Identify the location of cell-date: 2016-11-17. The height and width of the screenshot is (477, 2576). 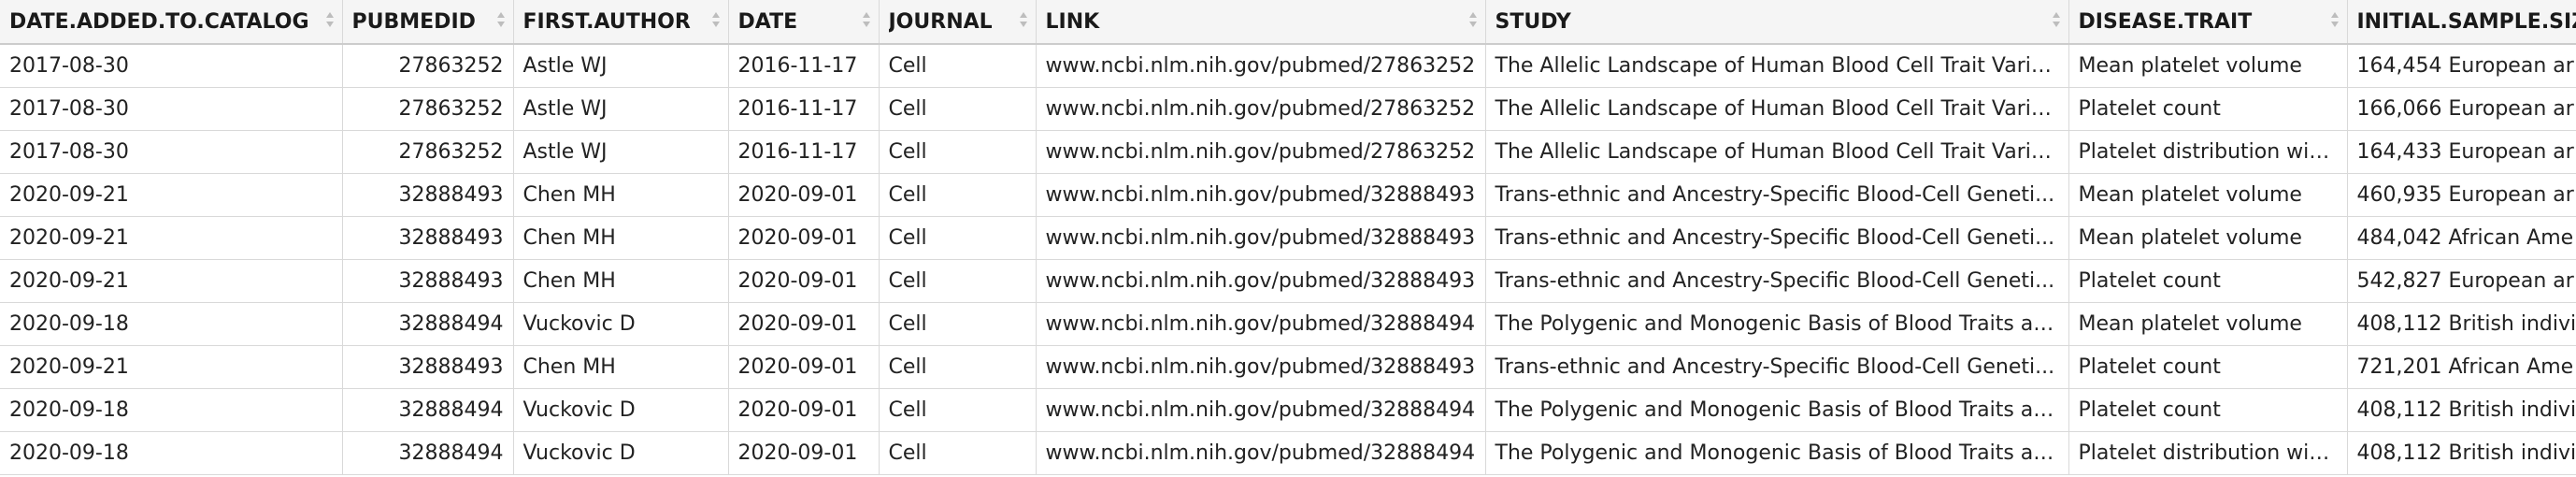
(804, 109).